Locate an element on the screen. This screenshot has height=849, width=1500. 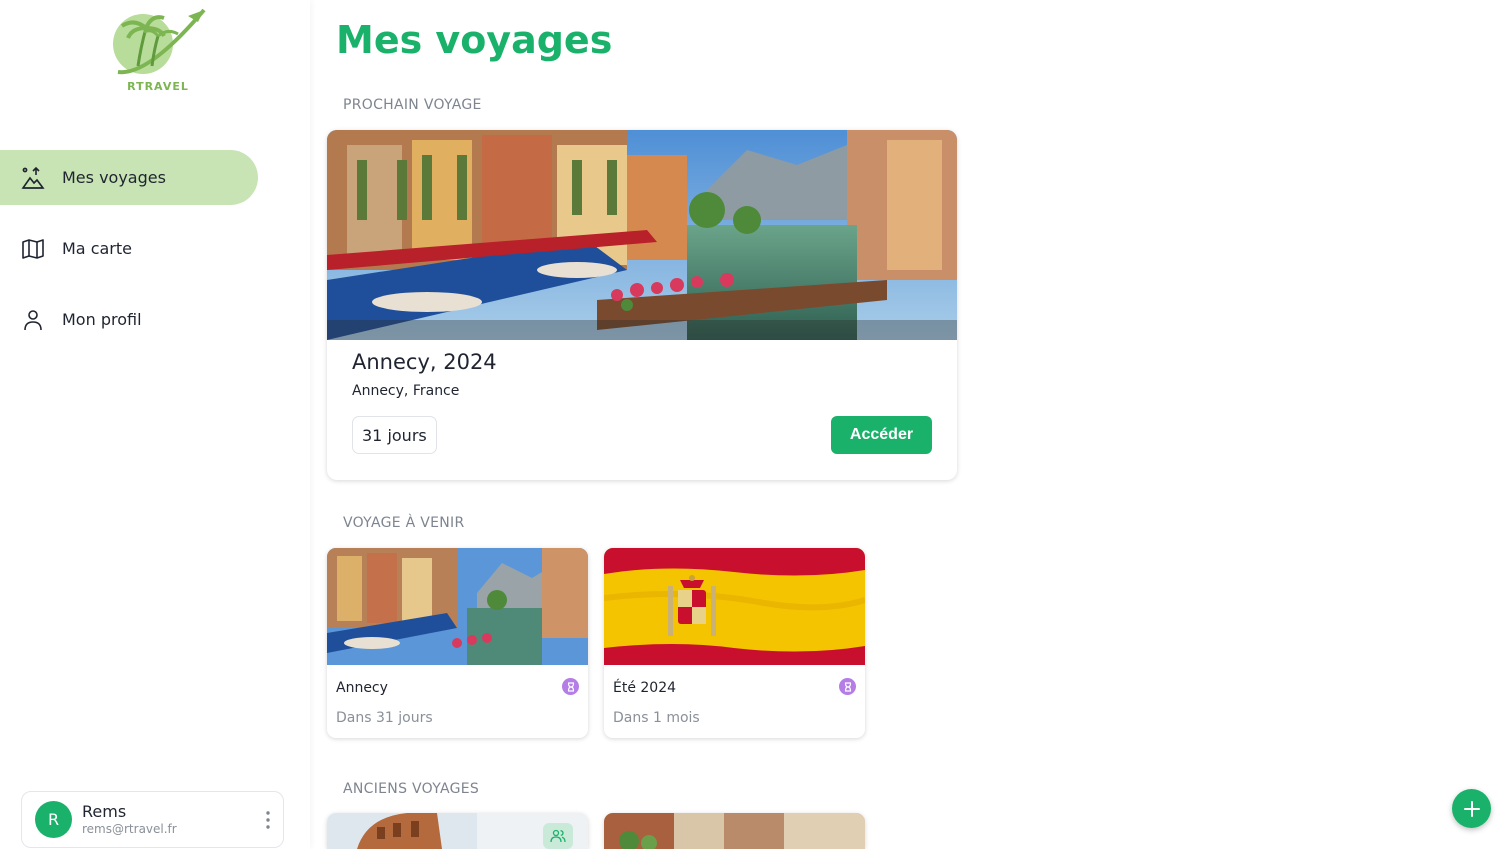
trips-icon is located at coordinates (33, 178).